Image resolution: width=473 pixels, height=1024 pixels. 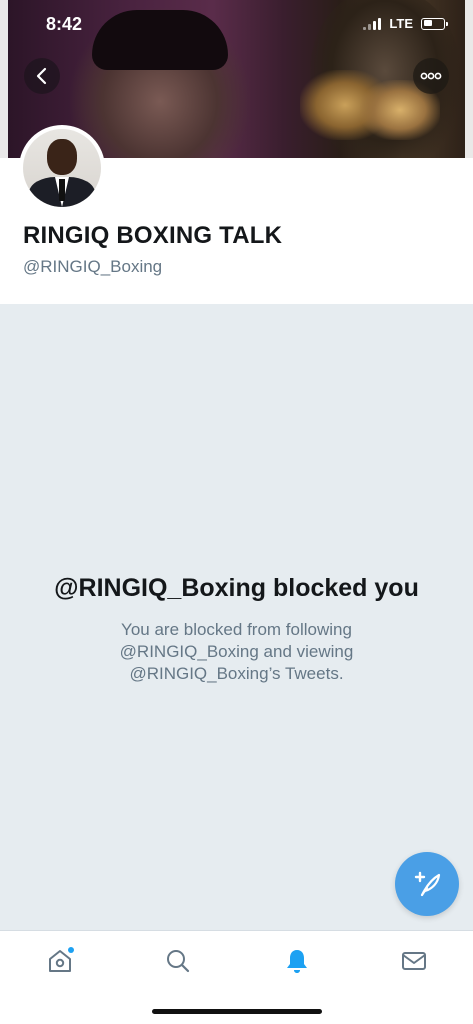 What do you see at coordinates (236, 977) in the screenshot?
I see `bottom-tab-bar` at bounding box center [236, 977].